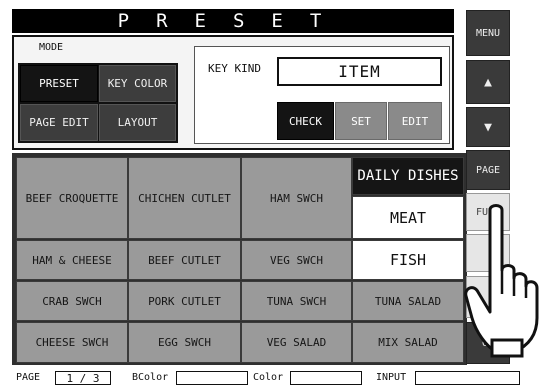 Image resolution: width=545 pixels, height=390 pixels. I want to click on preset-key-cheese-swch: CHEESE SWCH, so click(72, 342).